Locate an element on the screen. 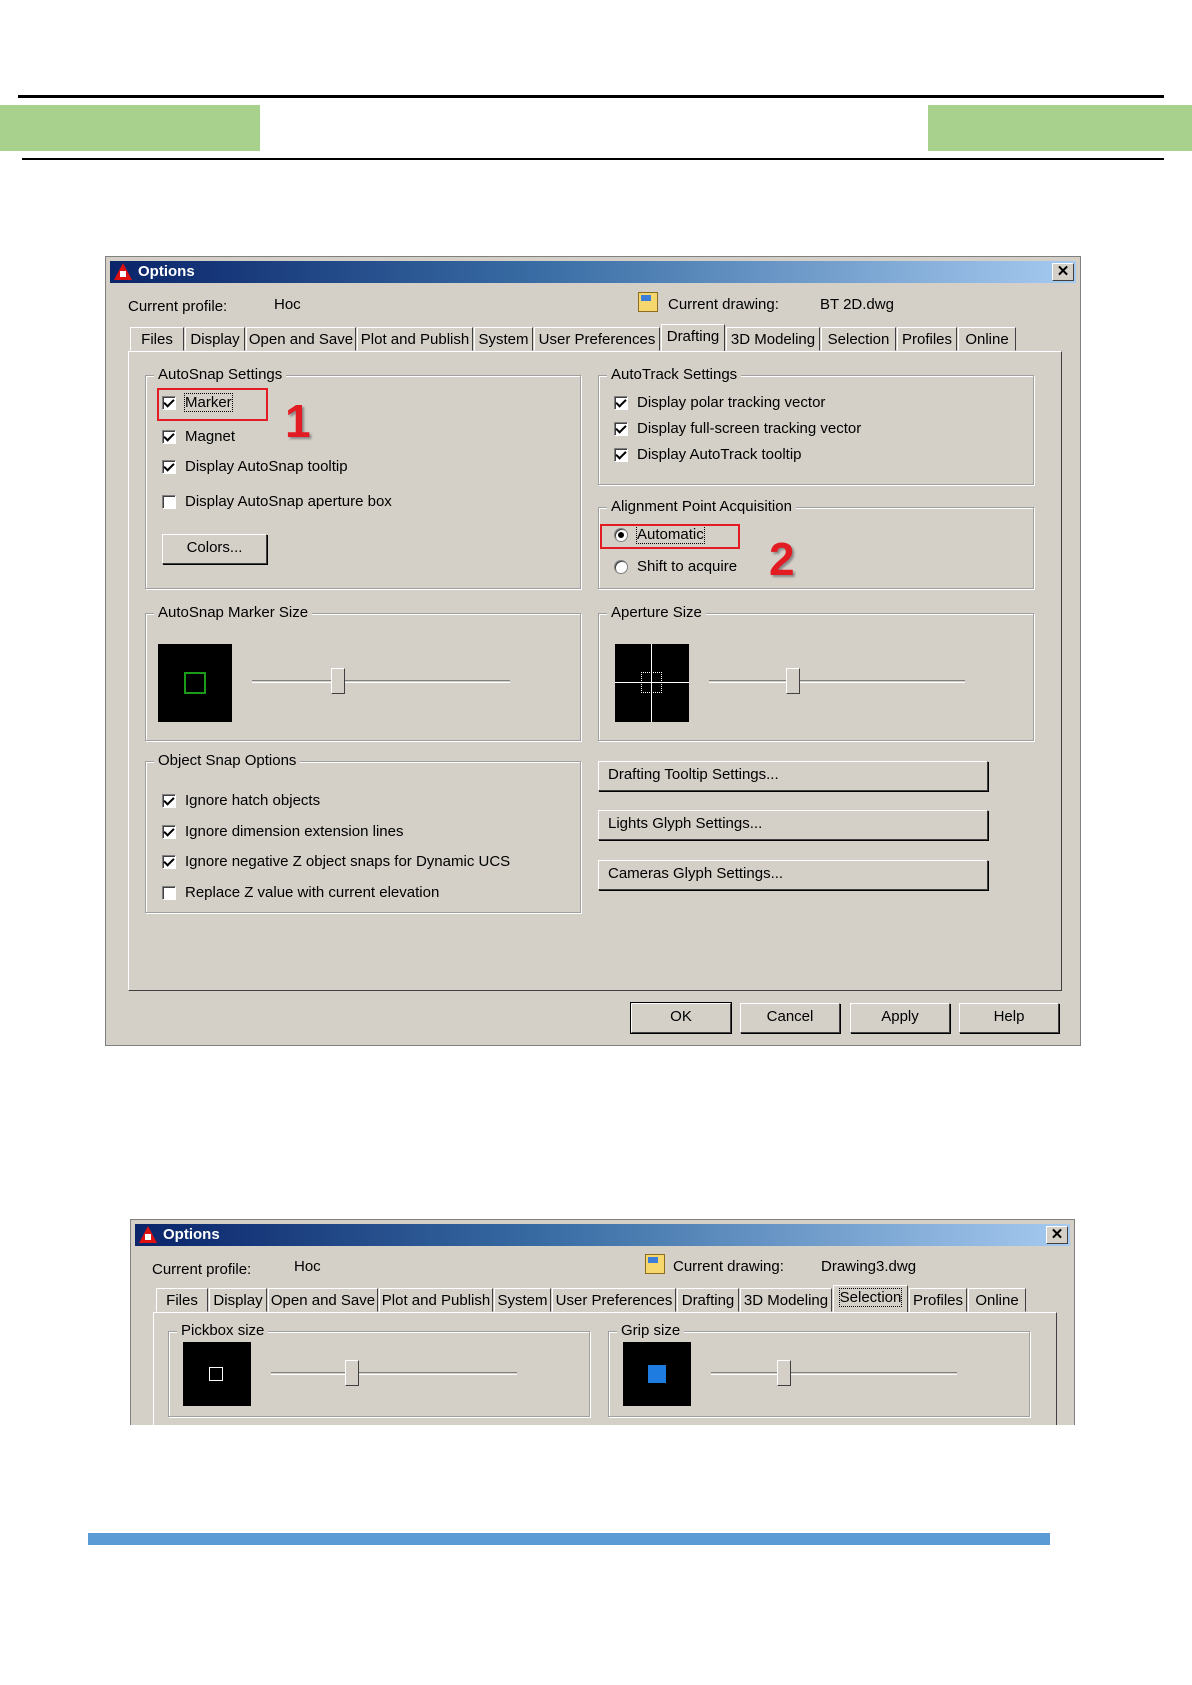 Image resolution: width=1192 pixels, height=1685 pixels. ignore-hatch-checkbox: Ignore hatch objects is located at coordinates (241, 800).